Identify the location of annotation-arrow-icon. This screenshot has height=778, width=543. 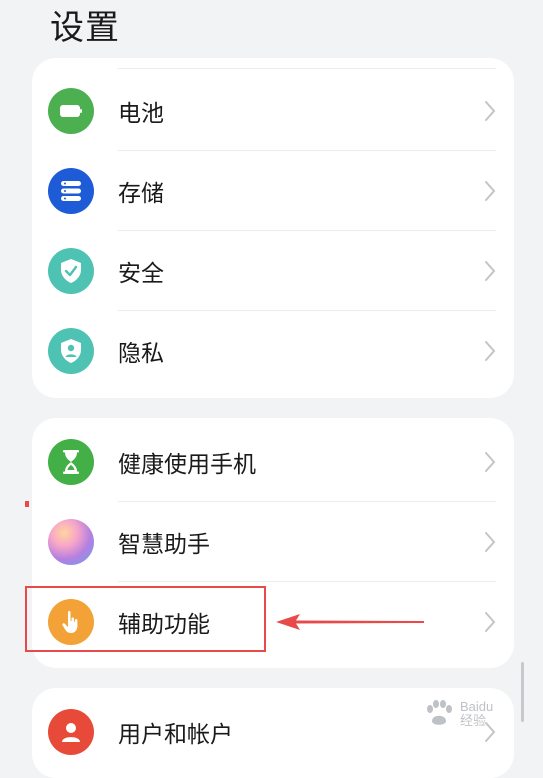
(350, 622).